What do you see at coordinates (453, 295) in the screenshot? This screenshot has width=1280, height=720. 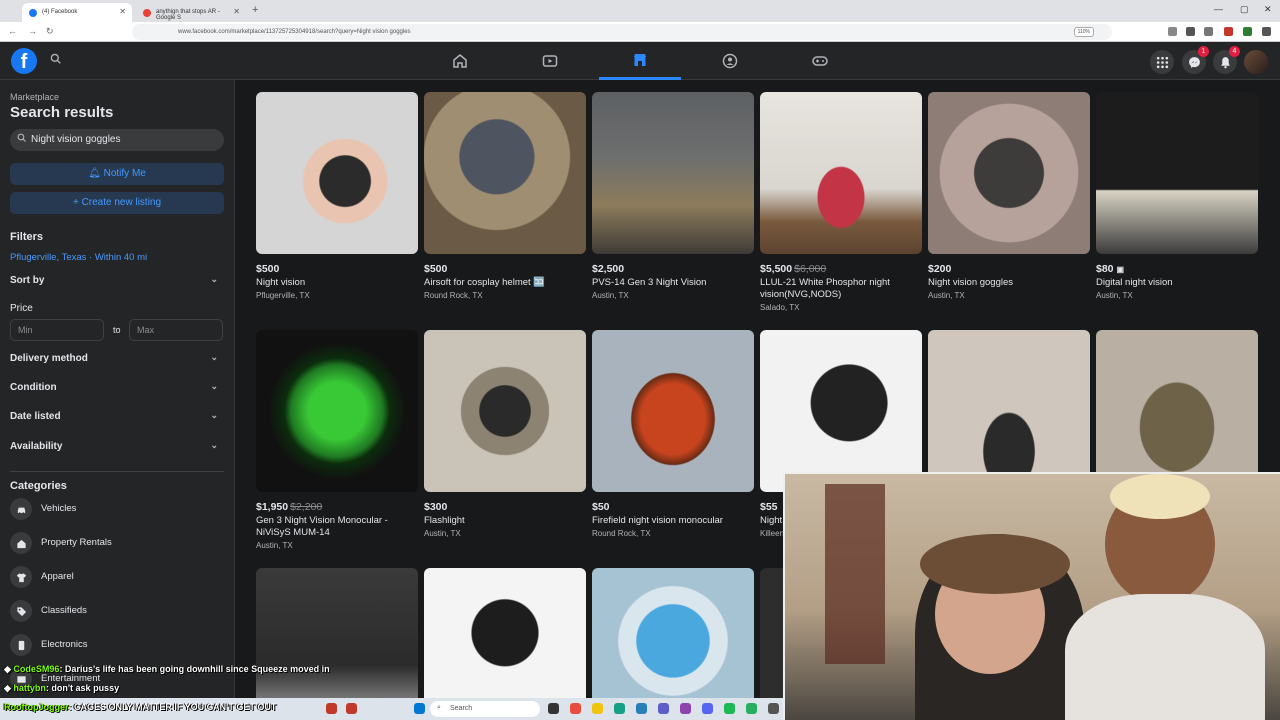 I see `listing-location: Round Rock, TX` at bounding box center [453, 295].